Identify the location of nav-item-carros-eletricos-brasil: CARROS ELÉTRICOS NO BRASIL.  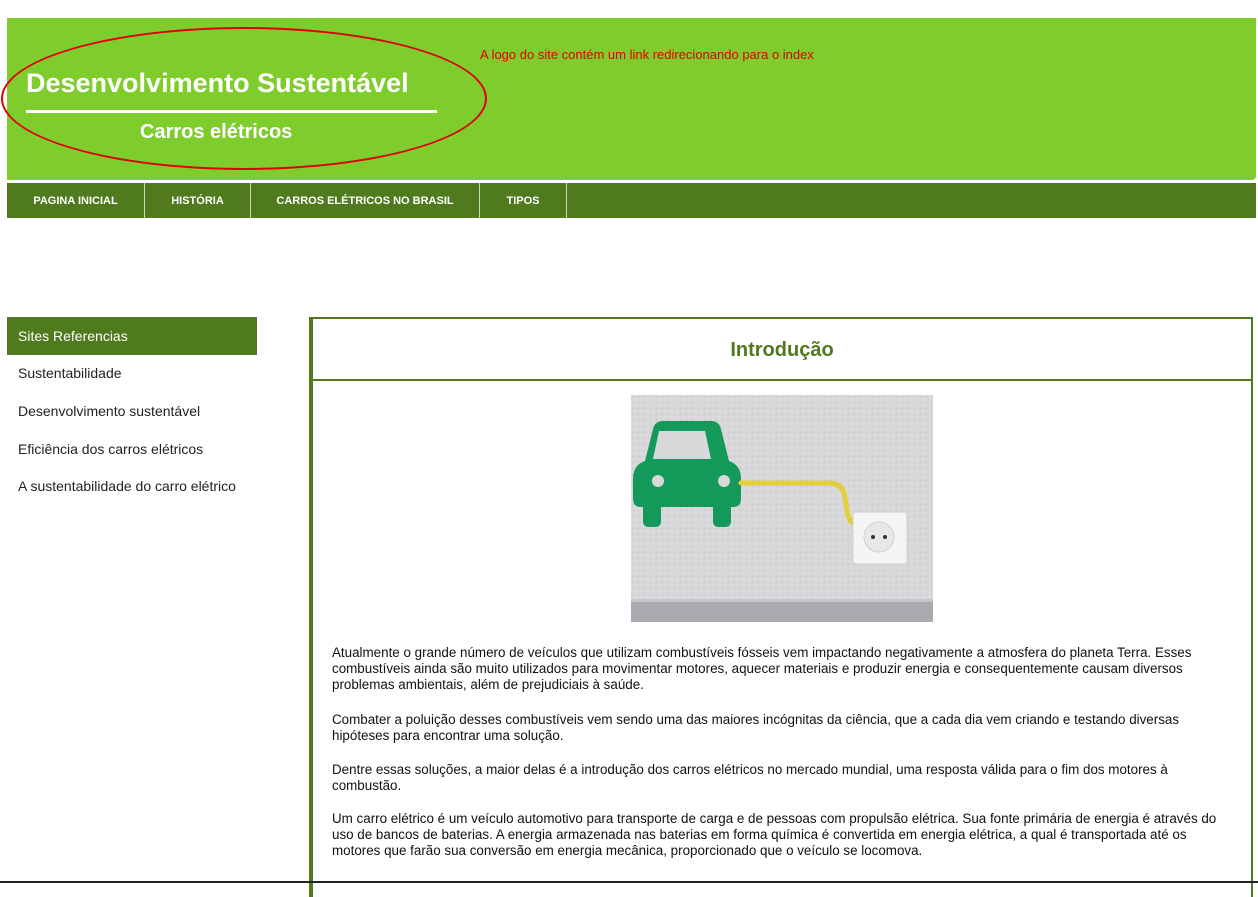
(365, 200).